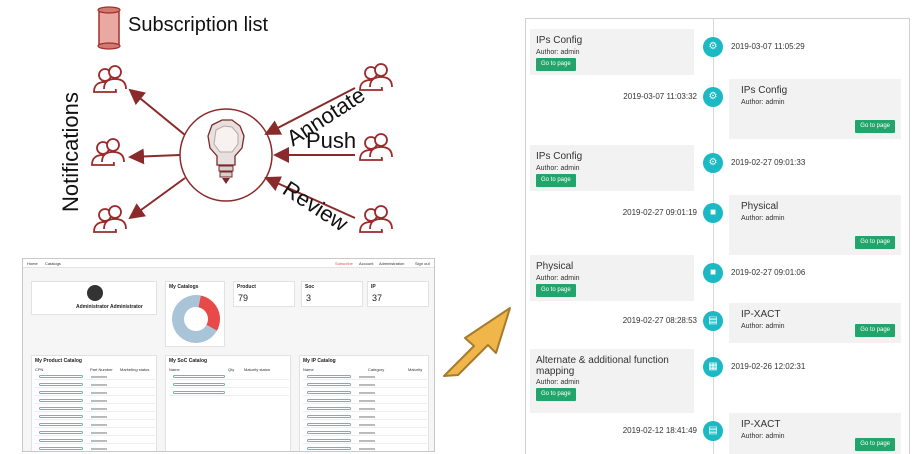  I want to click on document-icon: ▤, so click(713, 321).